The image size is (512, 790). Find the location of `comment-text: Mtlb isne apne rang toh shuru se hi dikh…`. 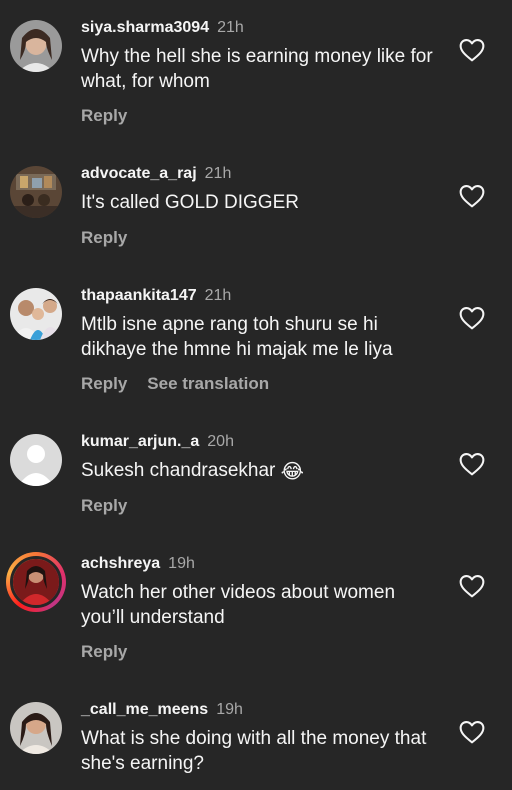

comment-text: Mtlb isne apne rang toh shuru se hi dikh… is located at coordinates (237, 337).